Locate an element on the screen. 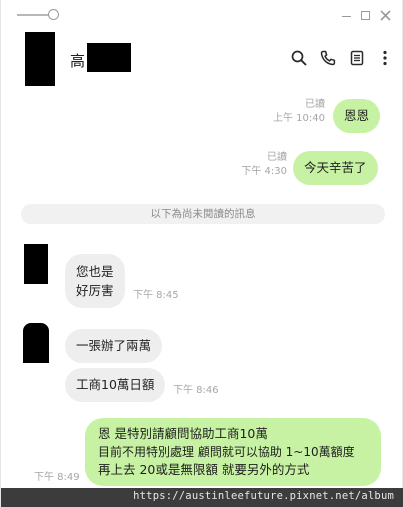 This screenshot has width=403, height=507. more-button is located at coordinates (385, 58).